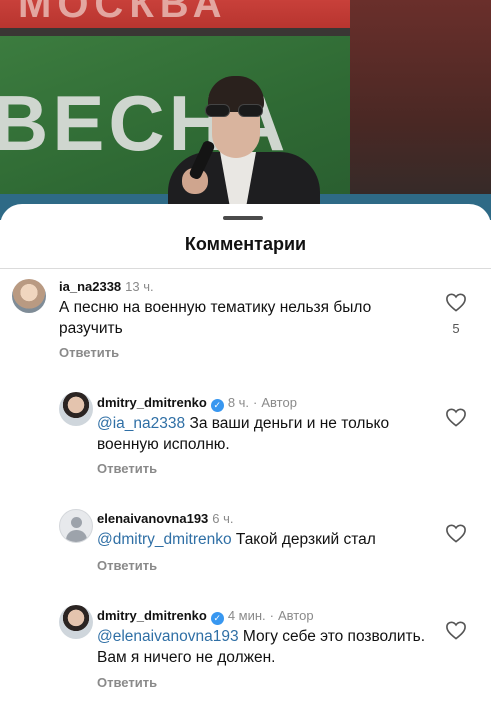 The image size is (491, 706). Describe the element at coordinates (90, 286) in the screenshot. I see `comment-username: ia_na2338` at that location.